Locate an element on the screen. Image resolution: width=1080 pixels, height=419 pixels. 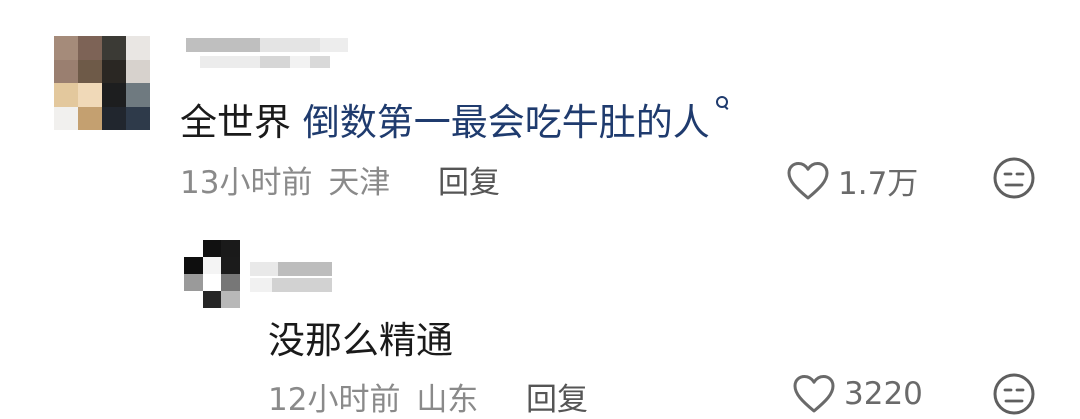
search-icon is located at coordinates (721, 102).